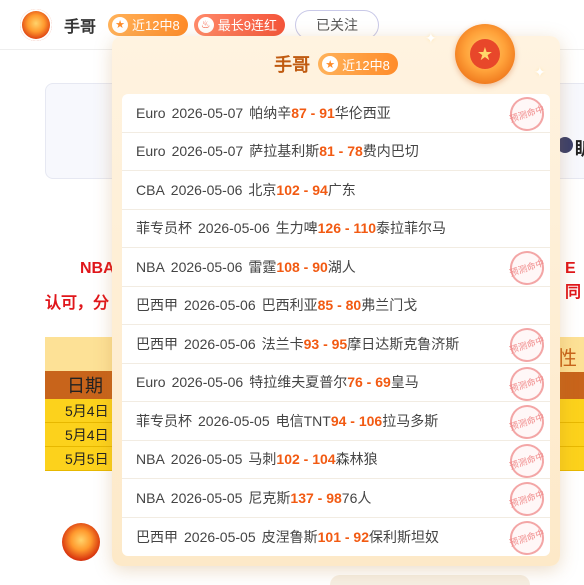  What do you see at coordinates (77, 303) in the screenshot?
I see `notice-text-line2: 认可，分` at bounding box center [77, 303].